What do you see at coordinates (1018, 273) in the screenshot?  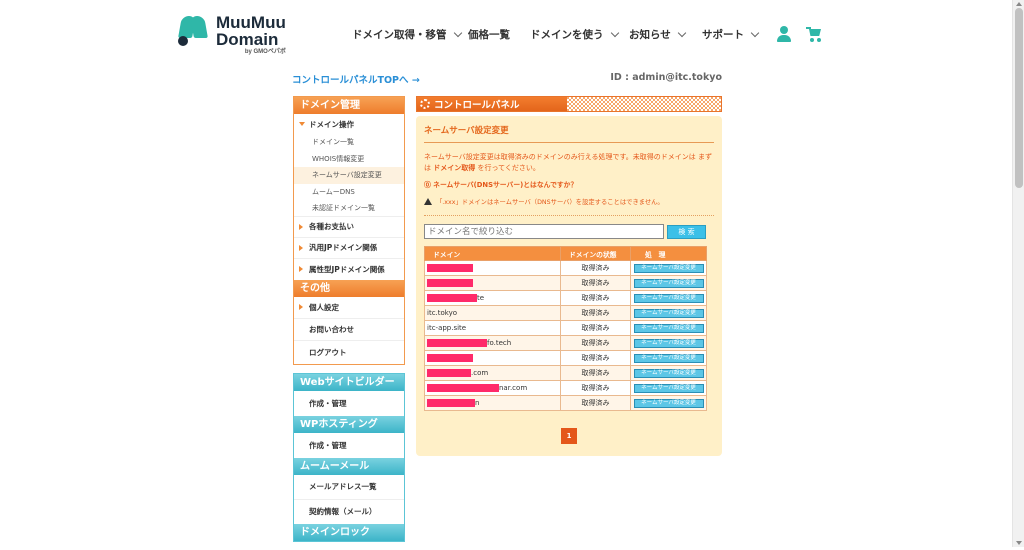 I see `page-scrollbar` at bounding box center [1018, 273].